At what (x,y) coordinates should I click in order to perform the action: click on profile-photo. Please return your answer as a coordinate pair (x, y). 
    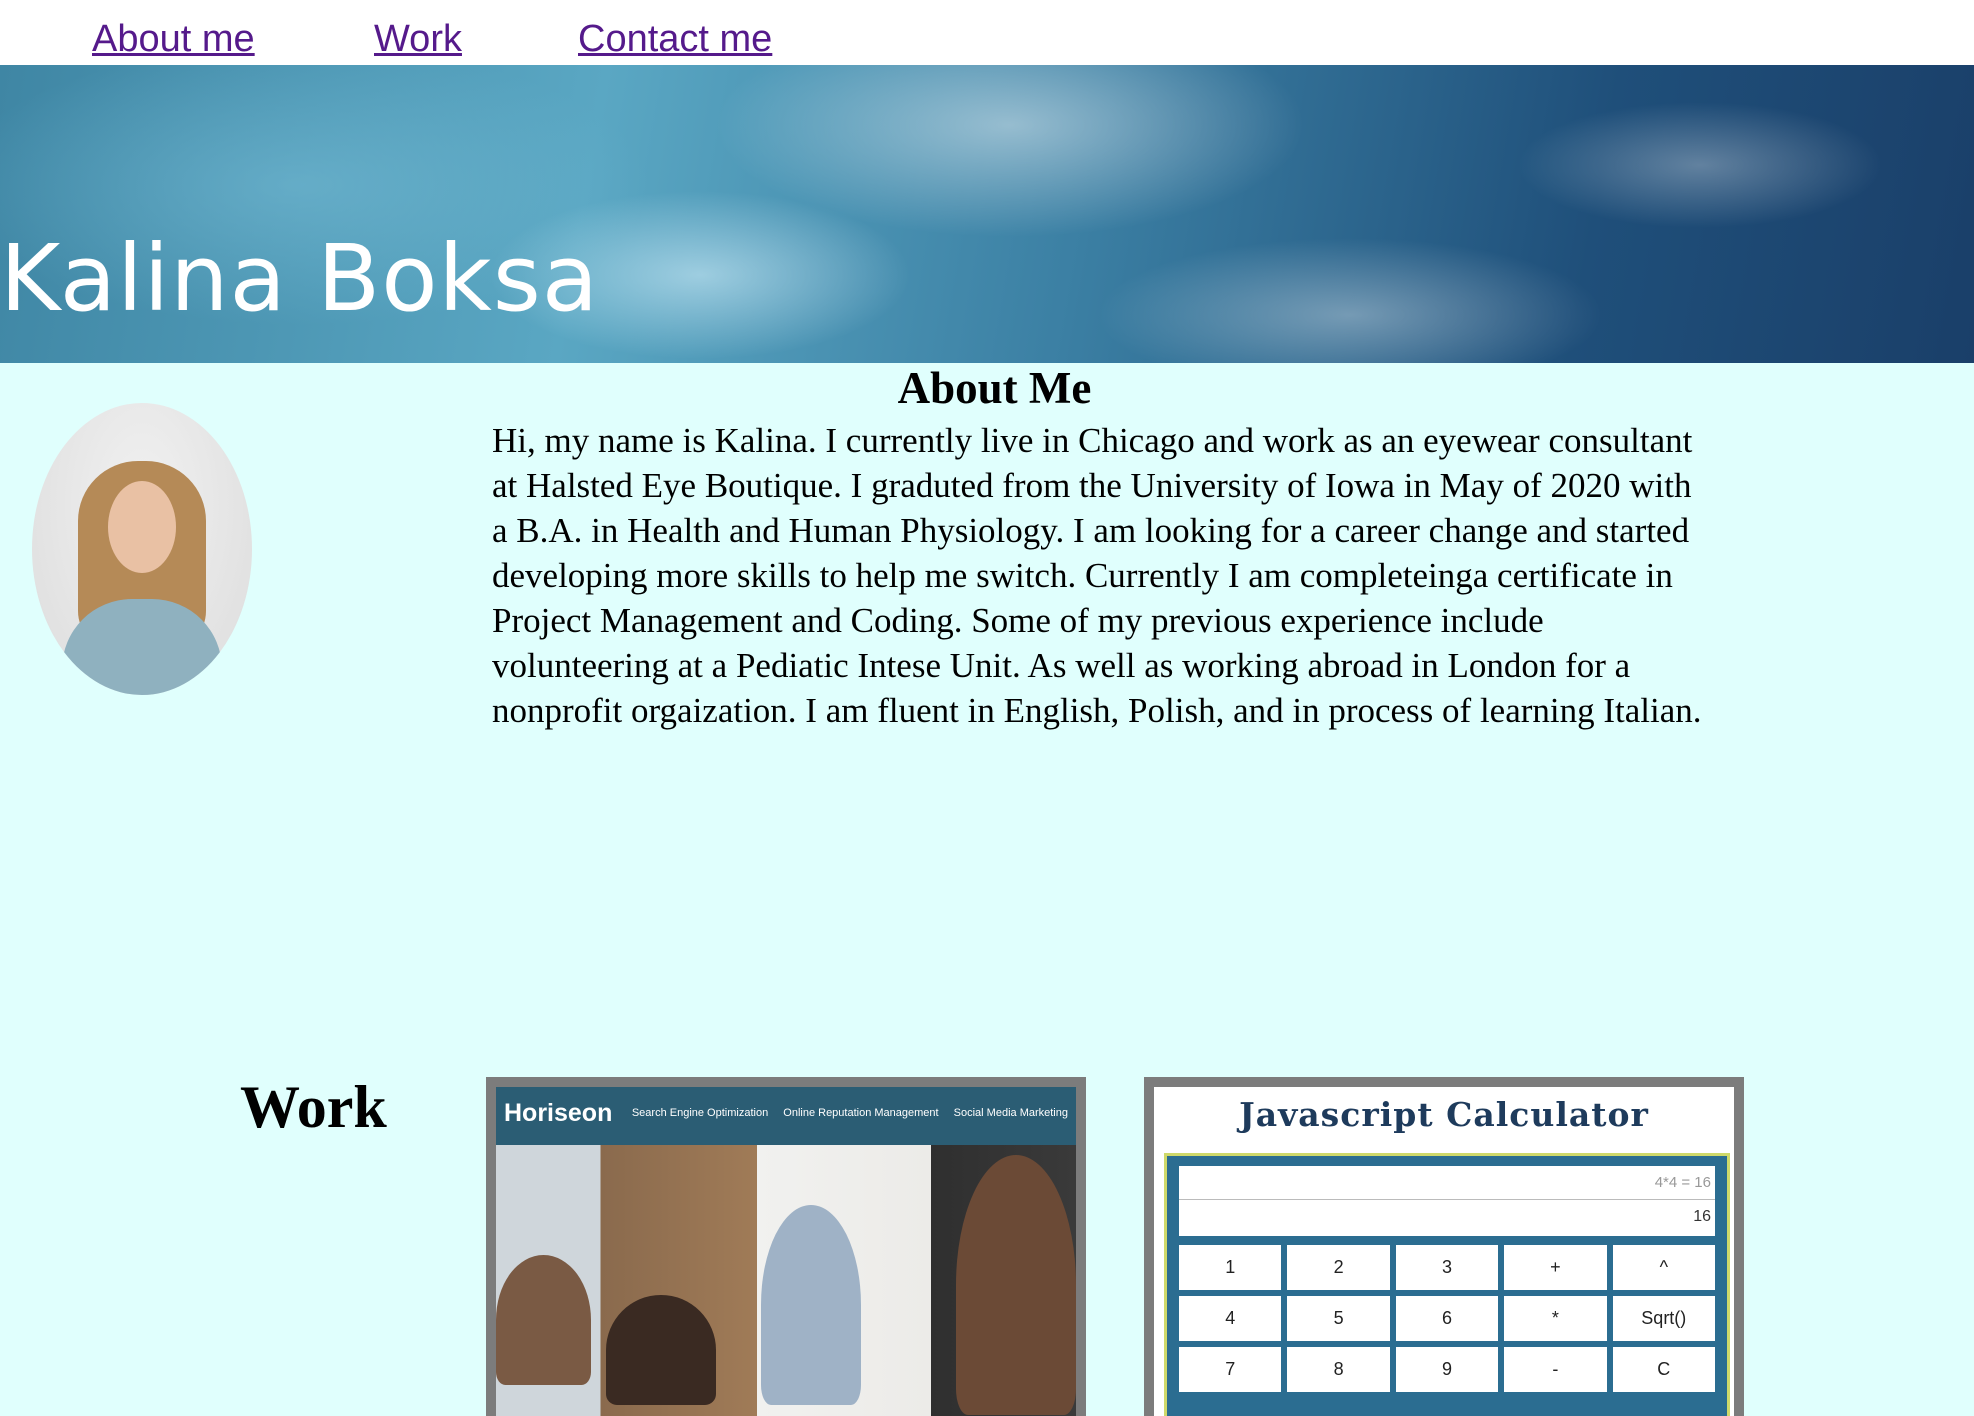
    Looking at the image, I should click on (142, 549).